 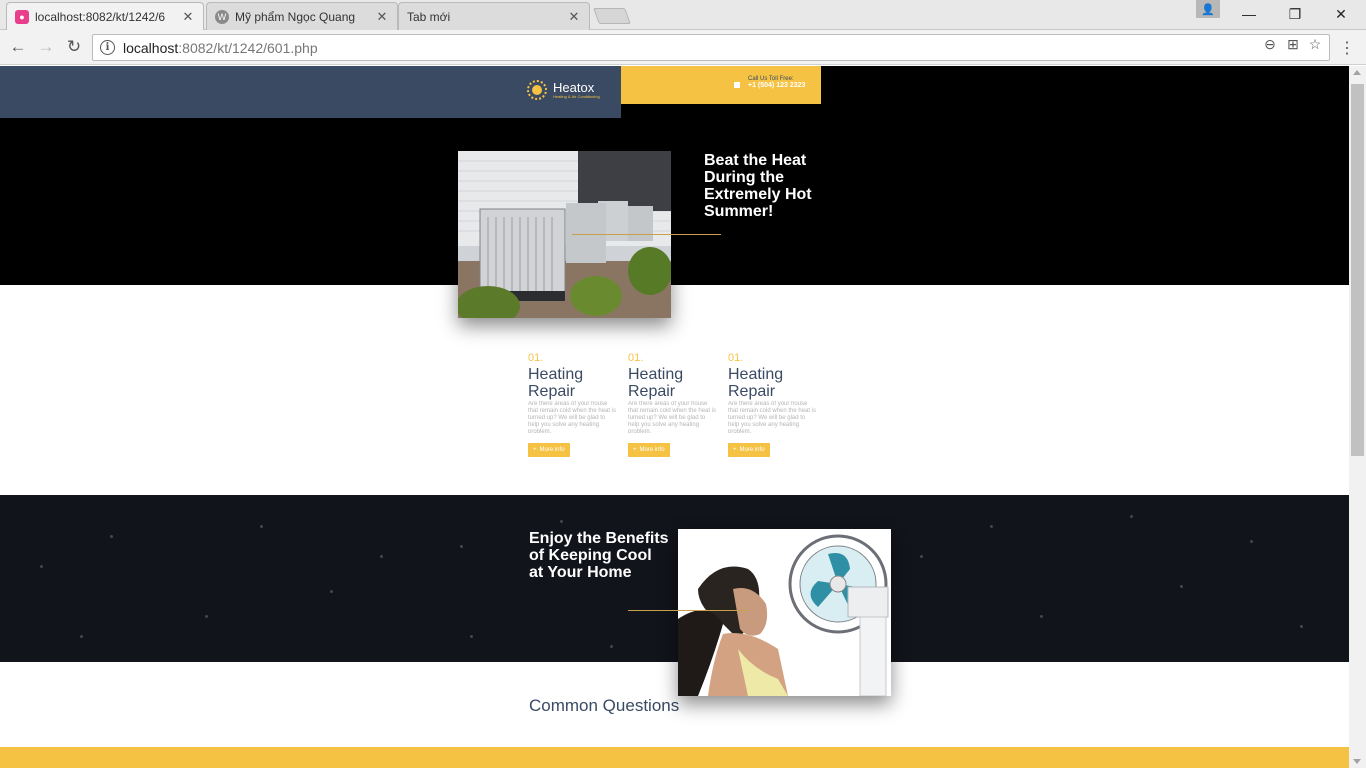 What do you see at coordinates (711, 47) in the screenshot?
I see `address-bar: i localhost:8082/kt/1242/601.php` at bounding box center [711, 47].